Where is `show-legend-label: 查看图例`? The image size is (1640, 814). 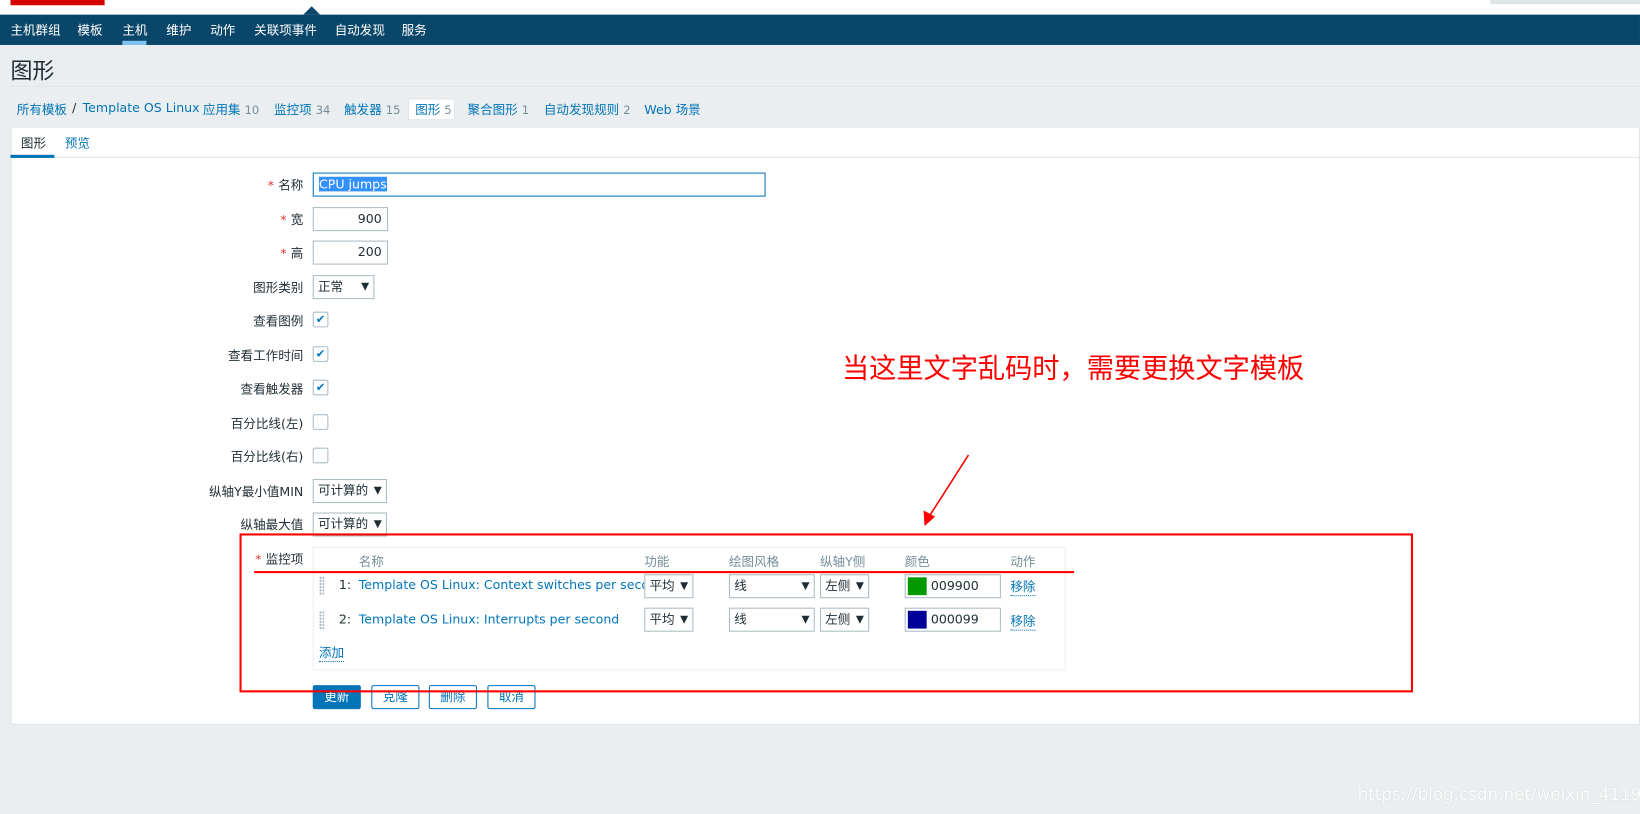 show-legend-label: 查看图例 is located at coordinates (278, 321).